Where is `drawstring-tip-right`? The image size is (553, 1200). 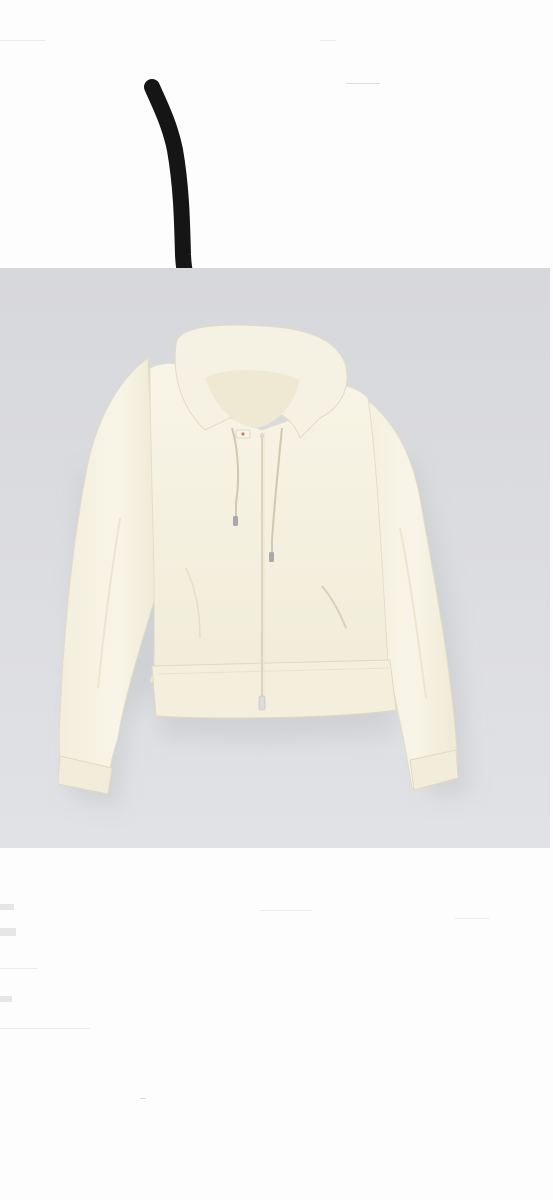 drawstring-tip-right is located at coordinates (271, 557).